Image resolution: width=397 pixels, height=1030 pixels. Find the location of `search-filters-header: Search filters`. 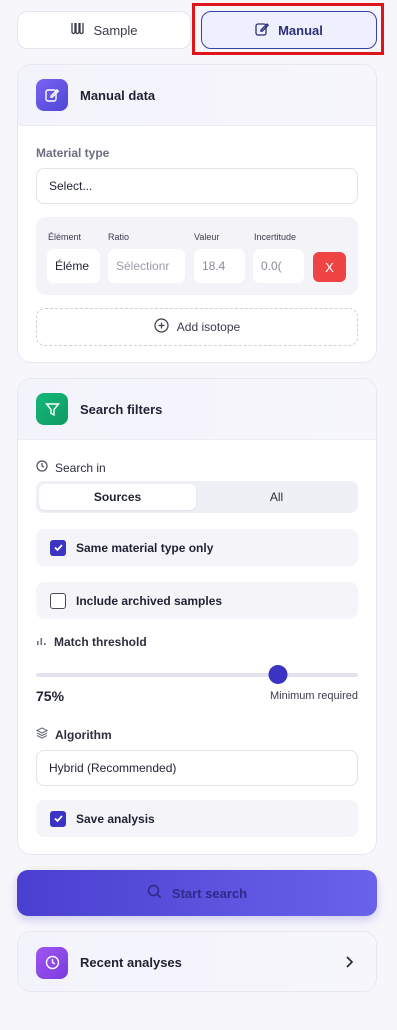

search-filters-header: Search filters is located at coordinates (197, 409).